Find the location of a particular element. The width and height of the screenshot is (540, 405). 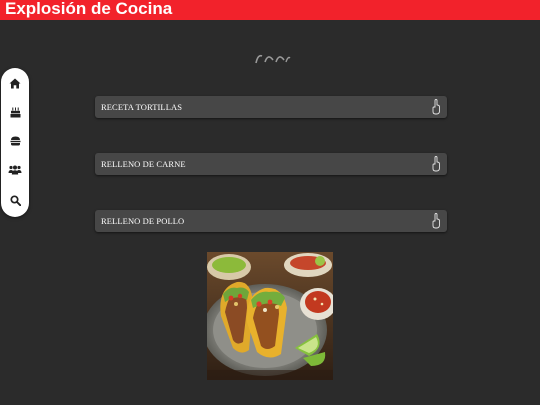

search-icon is located at coordinates (15, 200).